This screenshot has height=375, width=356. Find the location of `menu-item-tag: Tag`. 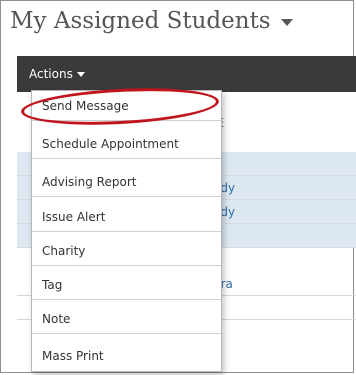

menu-item-tag: Tag is located at coordinates (126, 285).